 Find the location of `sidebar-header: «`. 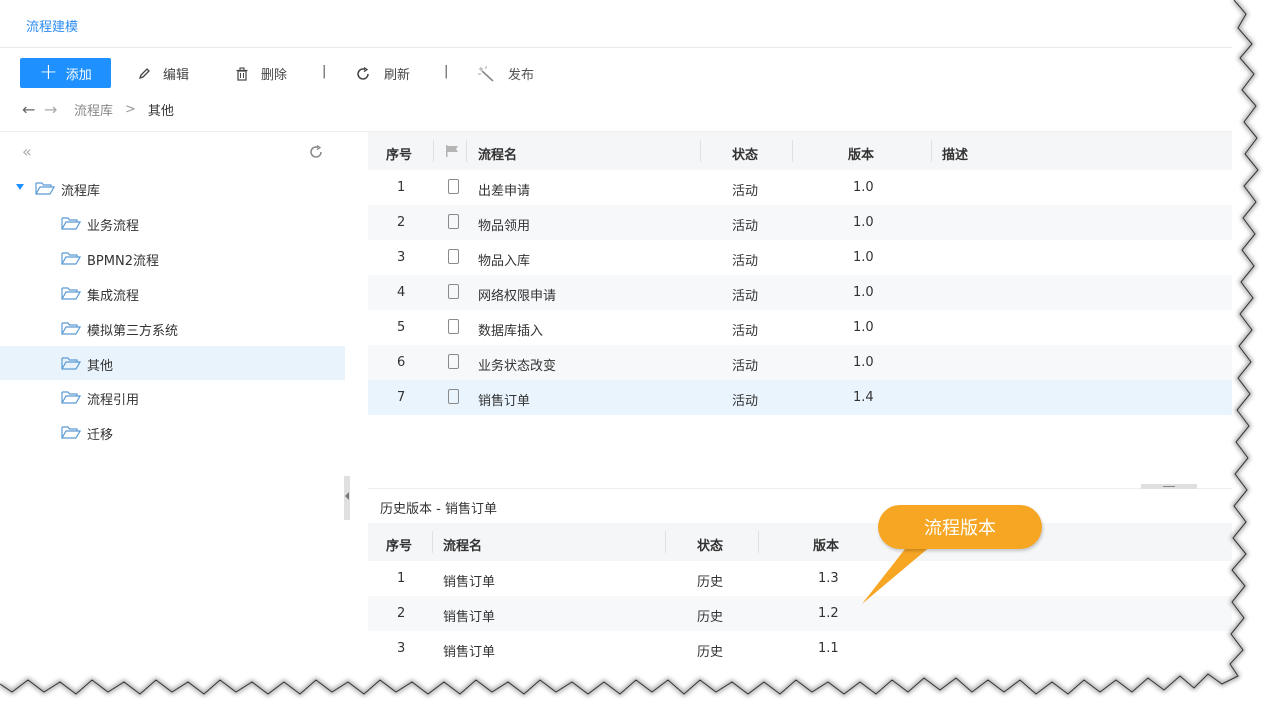

sidebar-header: « is located at coordinates (172, 152).